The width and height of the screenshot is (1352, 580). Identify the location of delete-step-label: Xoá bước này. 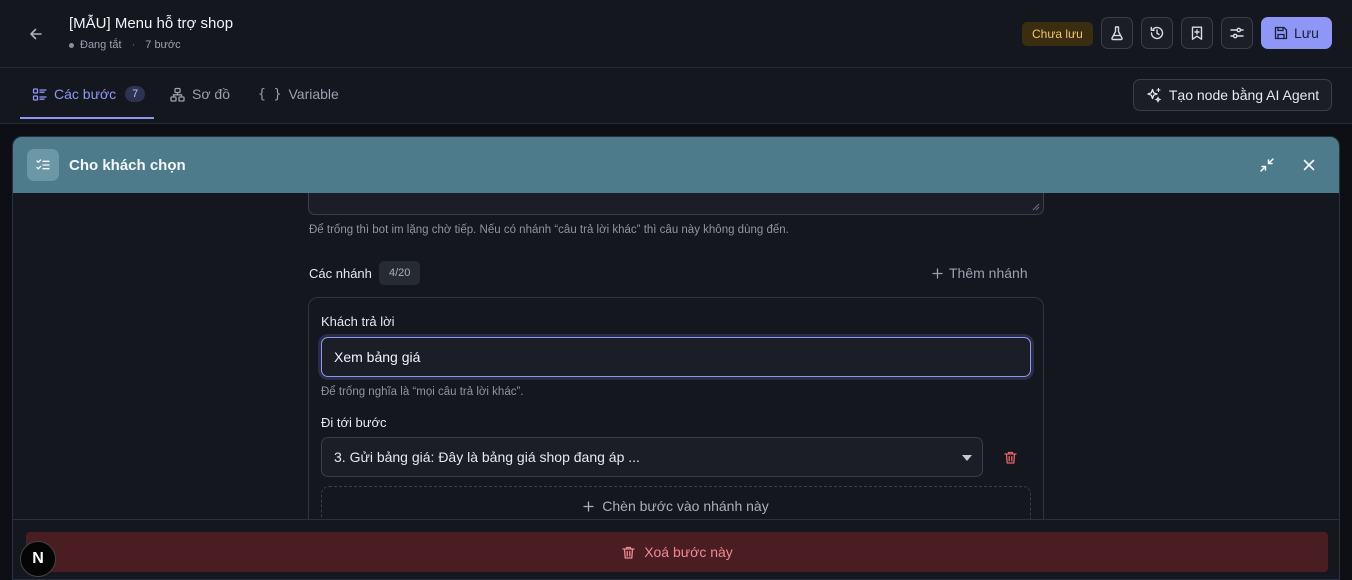
(688, 552).